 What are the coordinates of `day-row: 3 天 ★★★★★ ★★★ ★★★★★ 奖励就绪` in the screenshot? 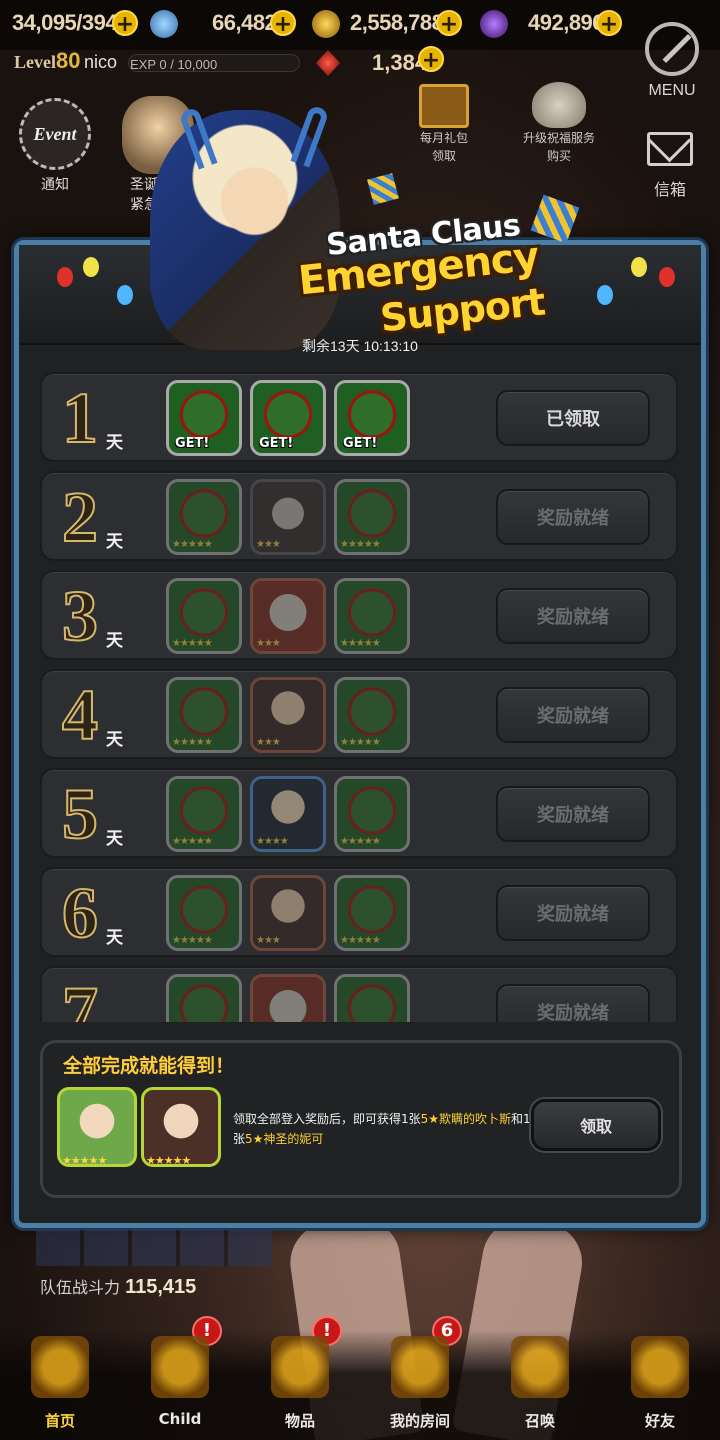 It's located at (359, 615).